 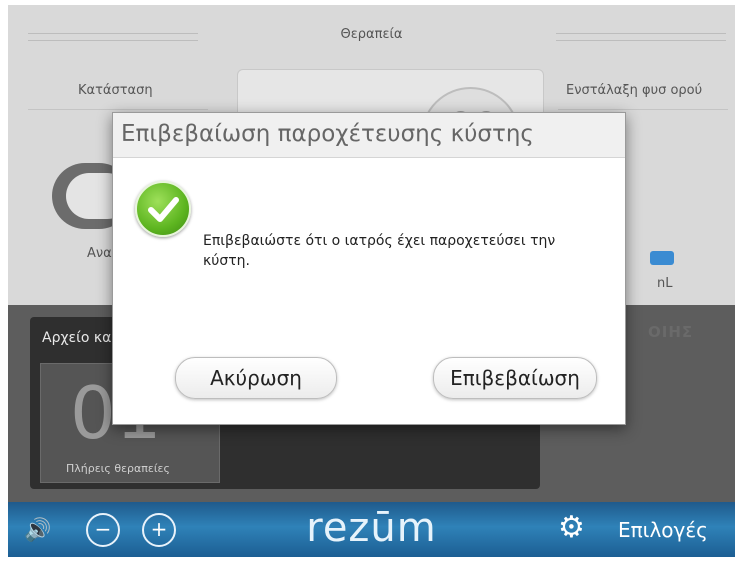 What do you see at coordinates (663, 530) in the screenshot?
I see `options-button: Επιλογές` at bounding box center [663, 530].